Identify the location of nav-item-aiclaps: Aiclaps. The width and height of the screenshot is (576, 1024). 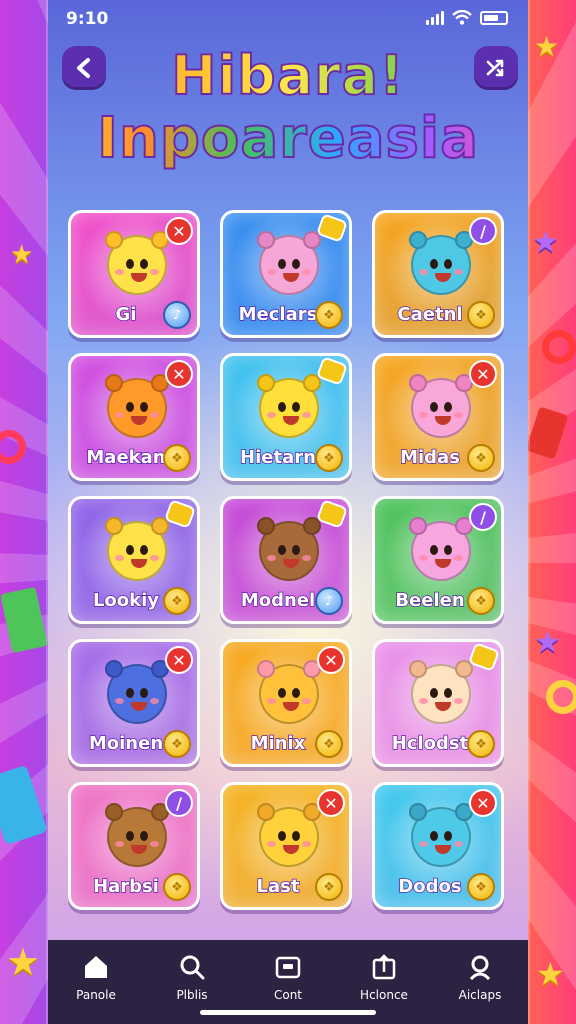
(480, 977).